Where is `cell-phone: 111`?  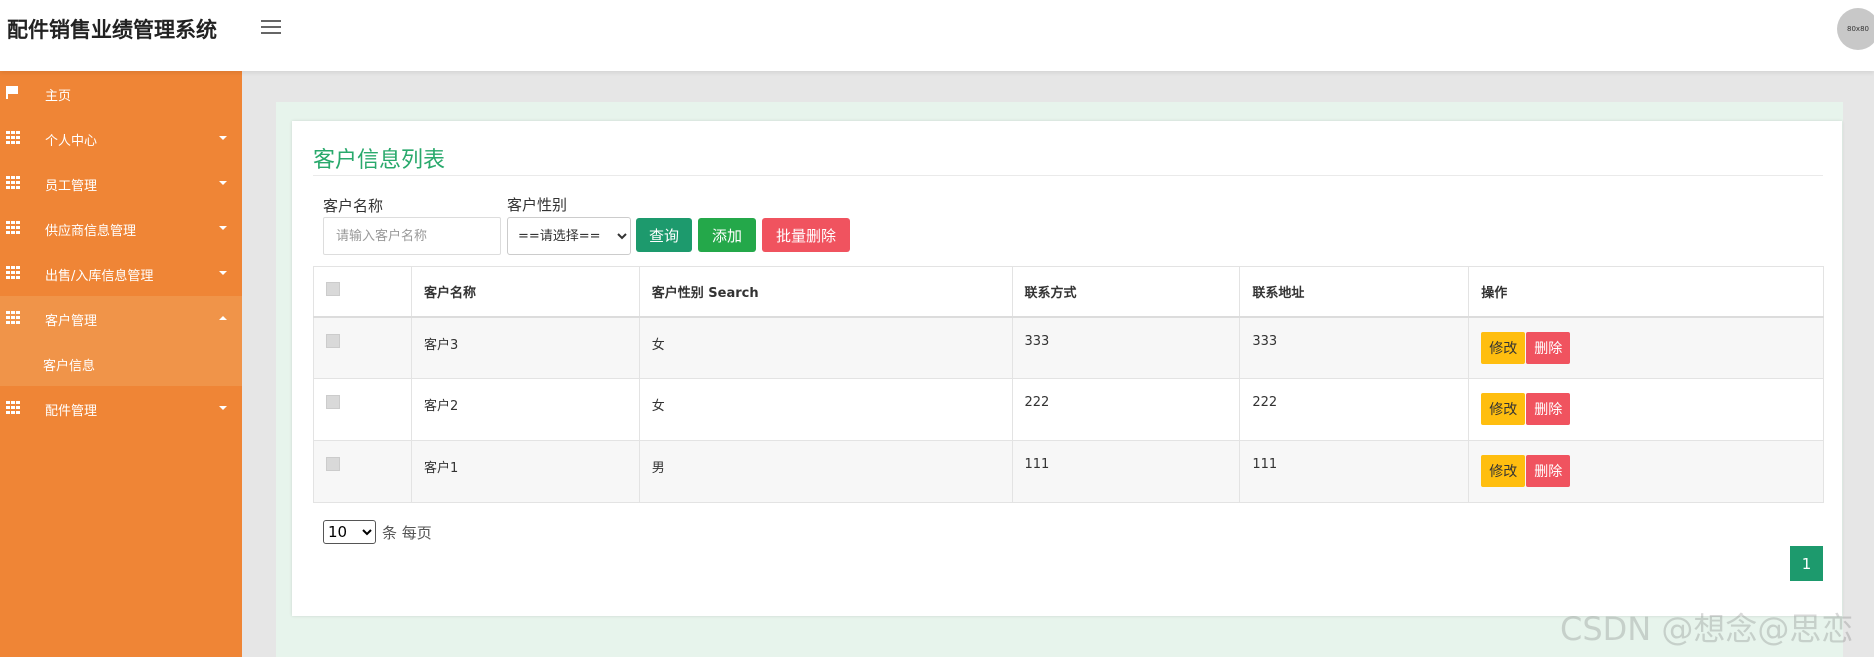
cell-phone: 111 is located at coordinates (1126, 471).